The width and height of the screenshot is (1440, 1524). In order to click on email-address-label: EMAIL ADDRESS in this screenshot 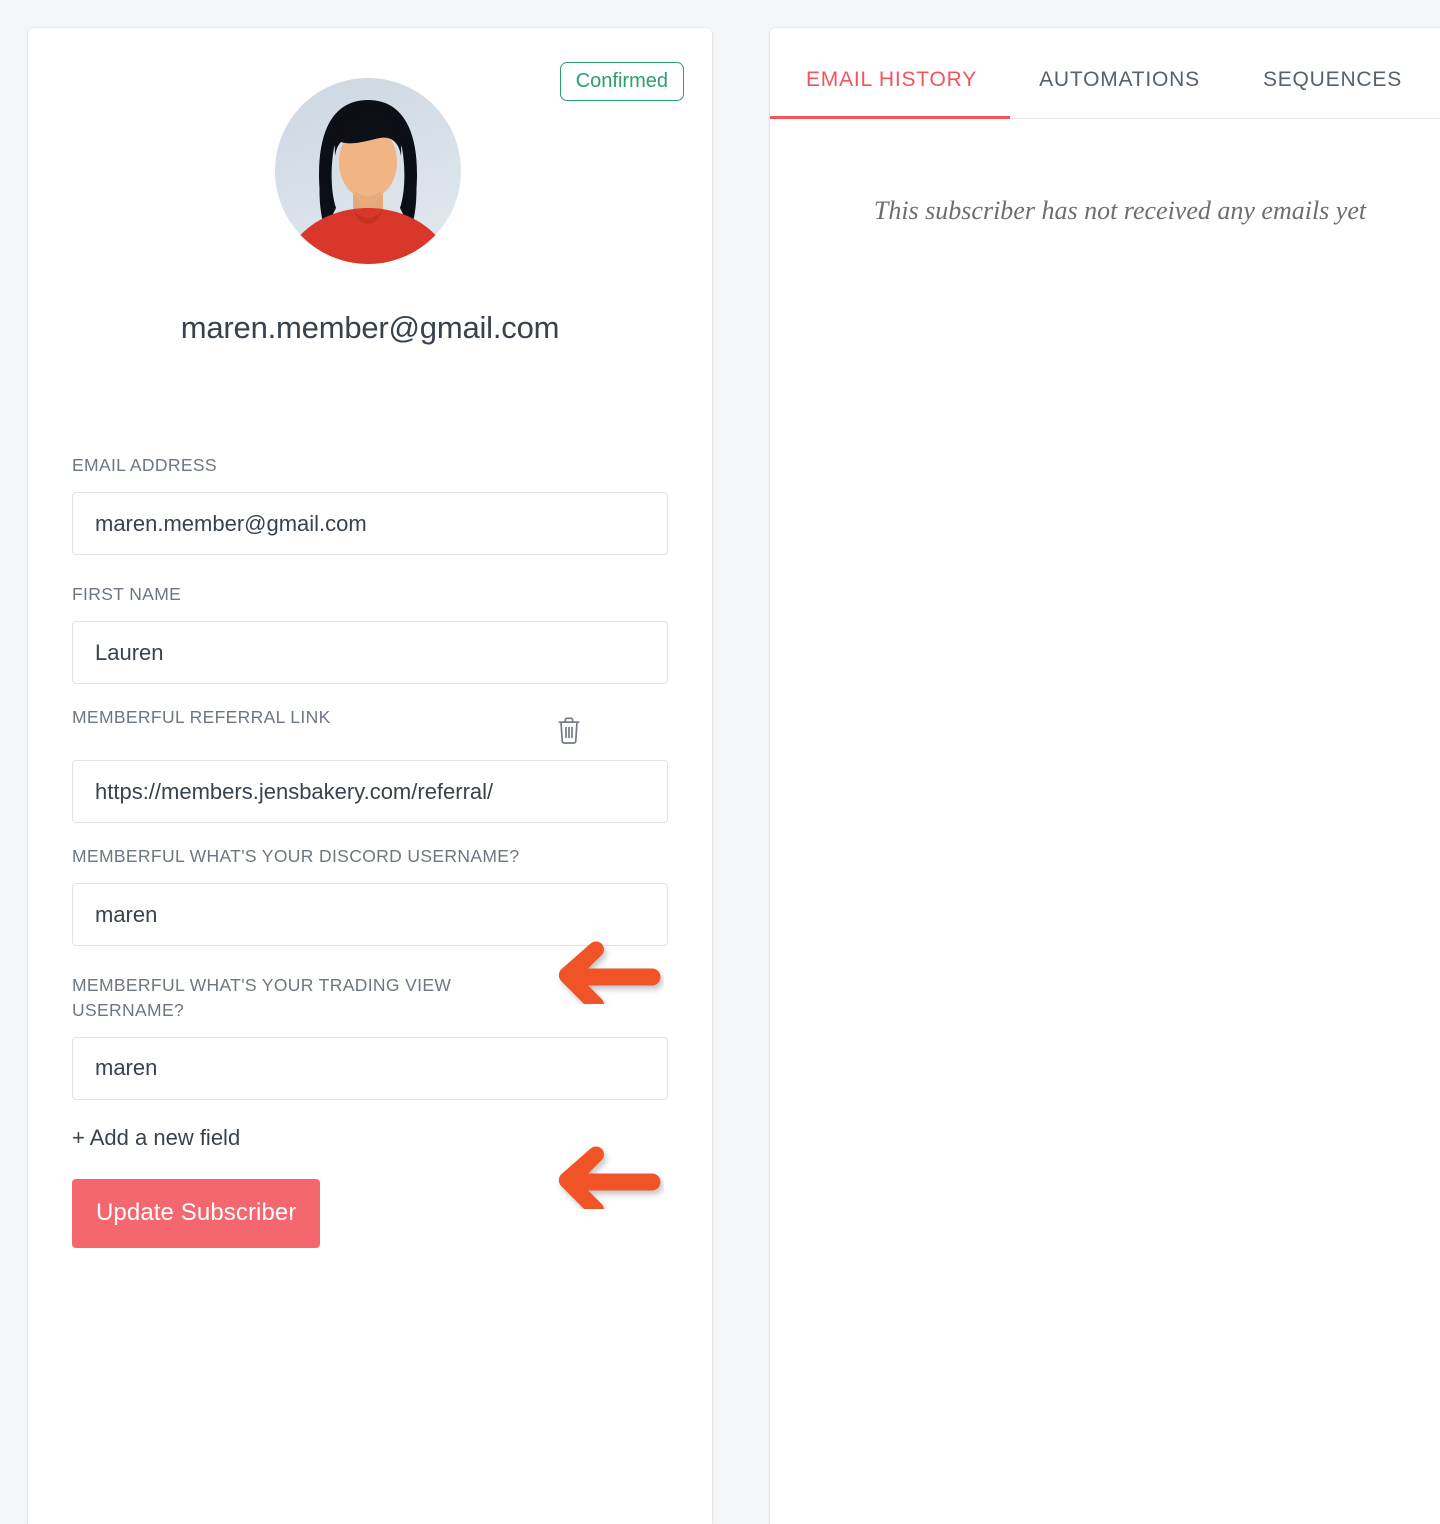, I will do `click(144, 465)`.